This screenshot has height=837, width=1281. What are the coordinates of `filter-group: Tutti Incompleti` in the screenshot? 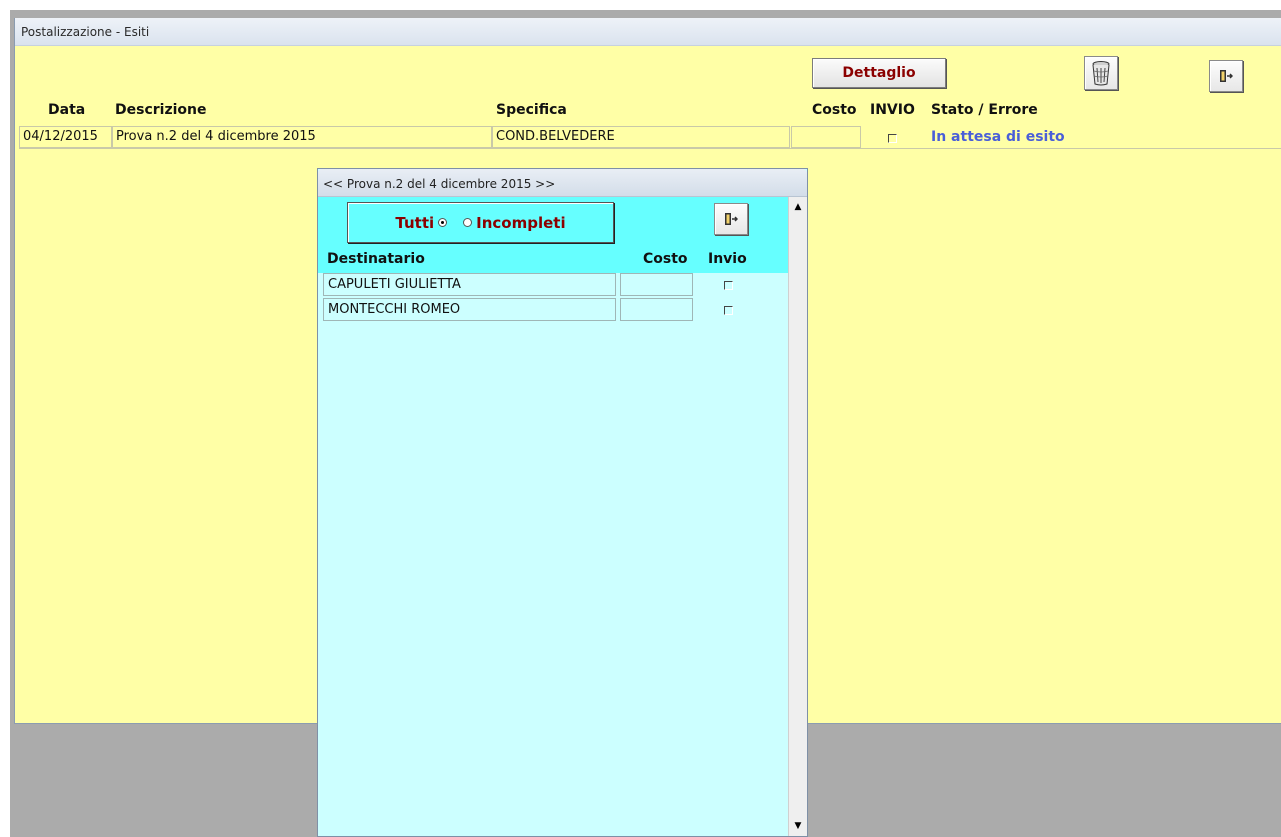 It's located at (480, 222).